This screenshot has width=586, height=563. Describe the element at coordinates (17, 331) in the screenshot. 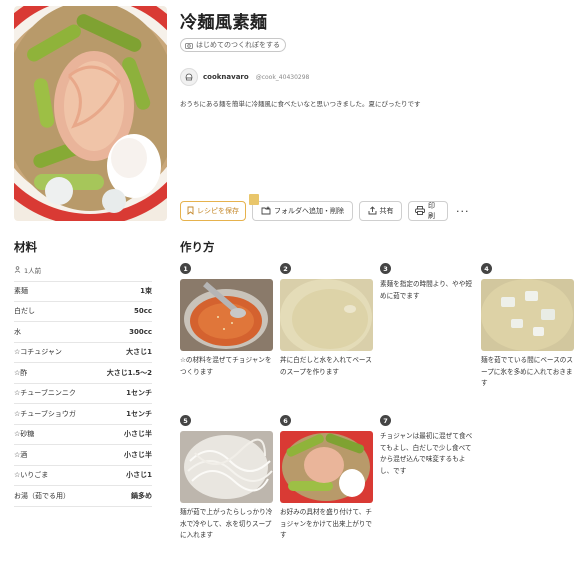

I see `ingredient-name: 水` at that location.